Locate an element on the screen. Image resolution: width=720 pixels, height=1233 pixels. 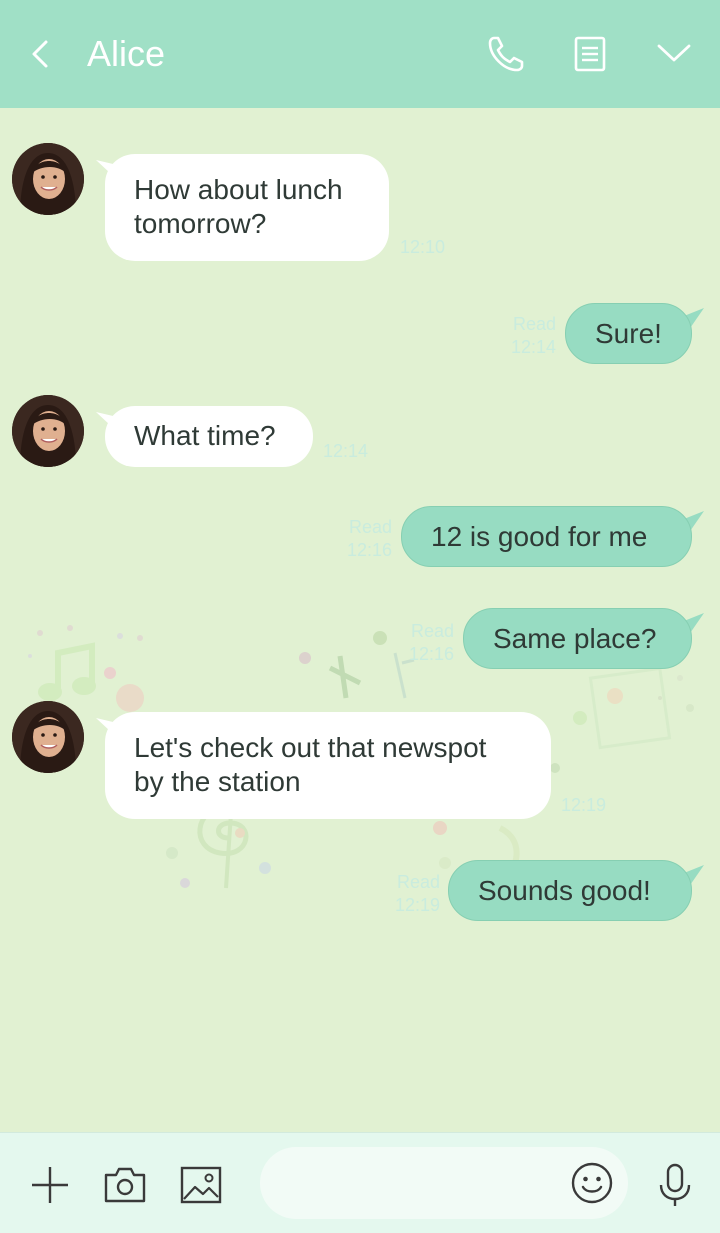
message-timestamp: 12:10 is located at coordinates (423, 247).